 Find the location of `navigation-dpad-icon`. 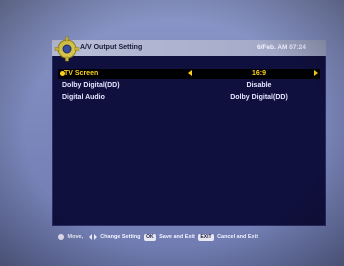

navigation-dpad-icon is located at coordinates (61, 237).